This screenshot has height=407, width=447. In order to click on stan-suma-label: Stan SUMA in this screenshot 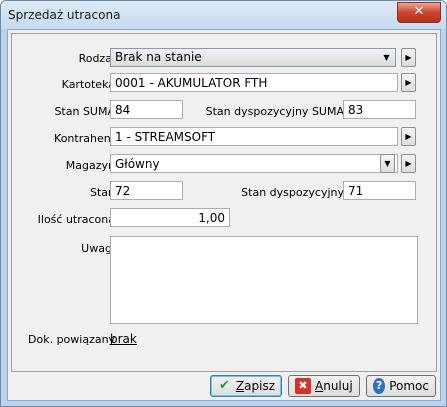, I will do `click(84, 111)`.